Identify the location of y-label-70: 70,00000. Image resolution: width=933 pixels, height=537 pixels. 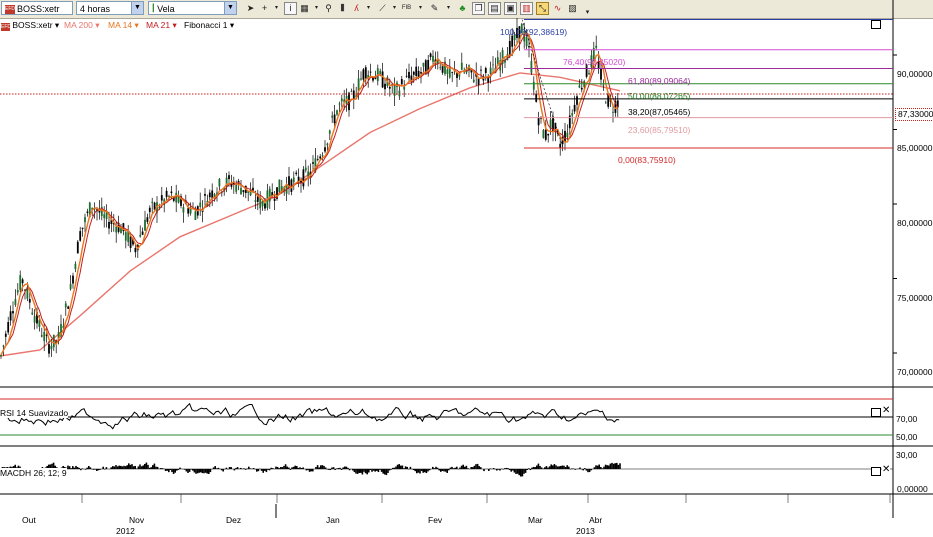
(915, 372).